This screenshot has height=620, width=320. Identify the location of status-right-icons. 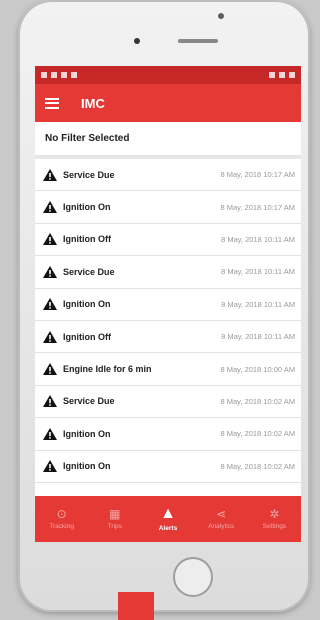
(282, 75).